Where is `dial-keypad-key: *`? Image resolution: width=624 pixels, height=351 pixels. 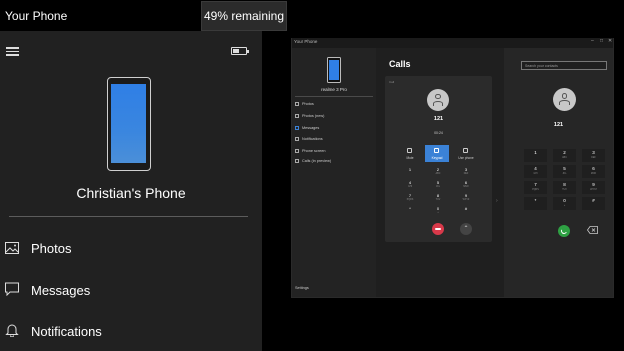 dial-keypad-key: * is located at coordinates (535, 203).